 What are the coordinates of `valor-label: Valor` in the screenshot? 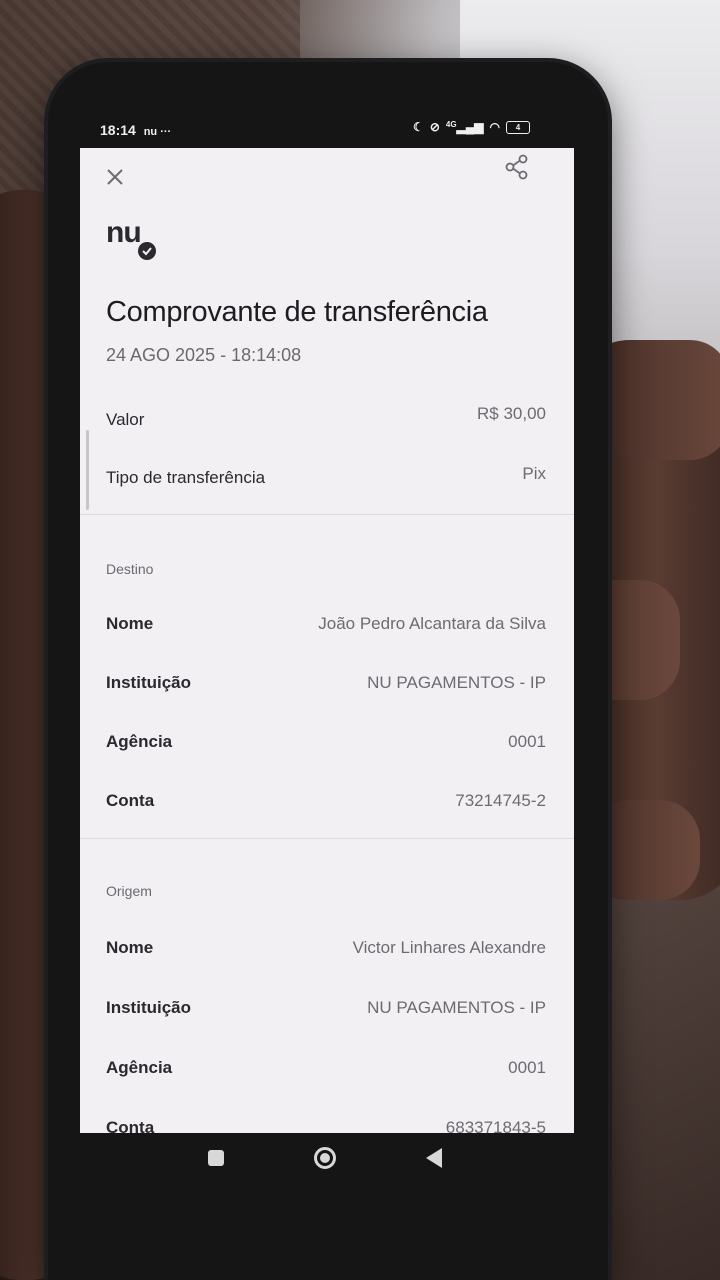 It's located at (125, 419).